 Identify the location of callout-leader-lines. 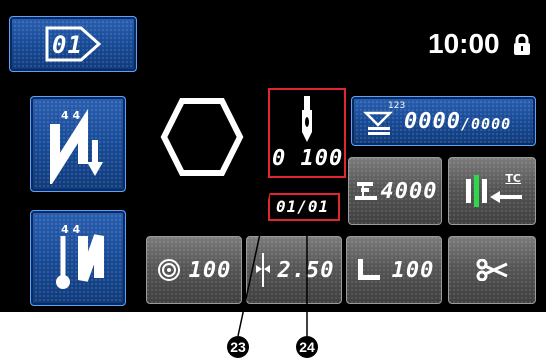
(272, 257).